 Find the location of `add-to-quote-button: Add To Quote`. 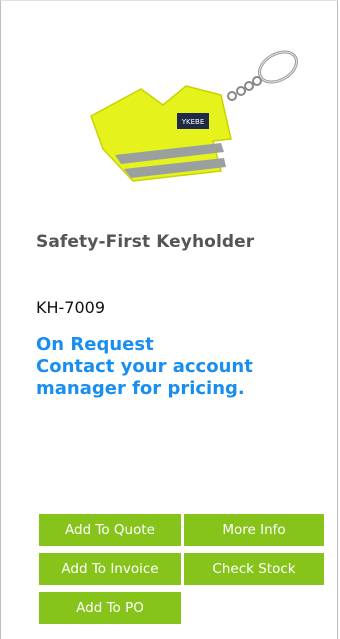

add-to-quote-button: Add To Quote is located at coordinates (110, 530).